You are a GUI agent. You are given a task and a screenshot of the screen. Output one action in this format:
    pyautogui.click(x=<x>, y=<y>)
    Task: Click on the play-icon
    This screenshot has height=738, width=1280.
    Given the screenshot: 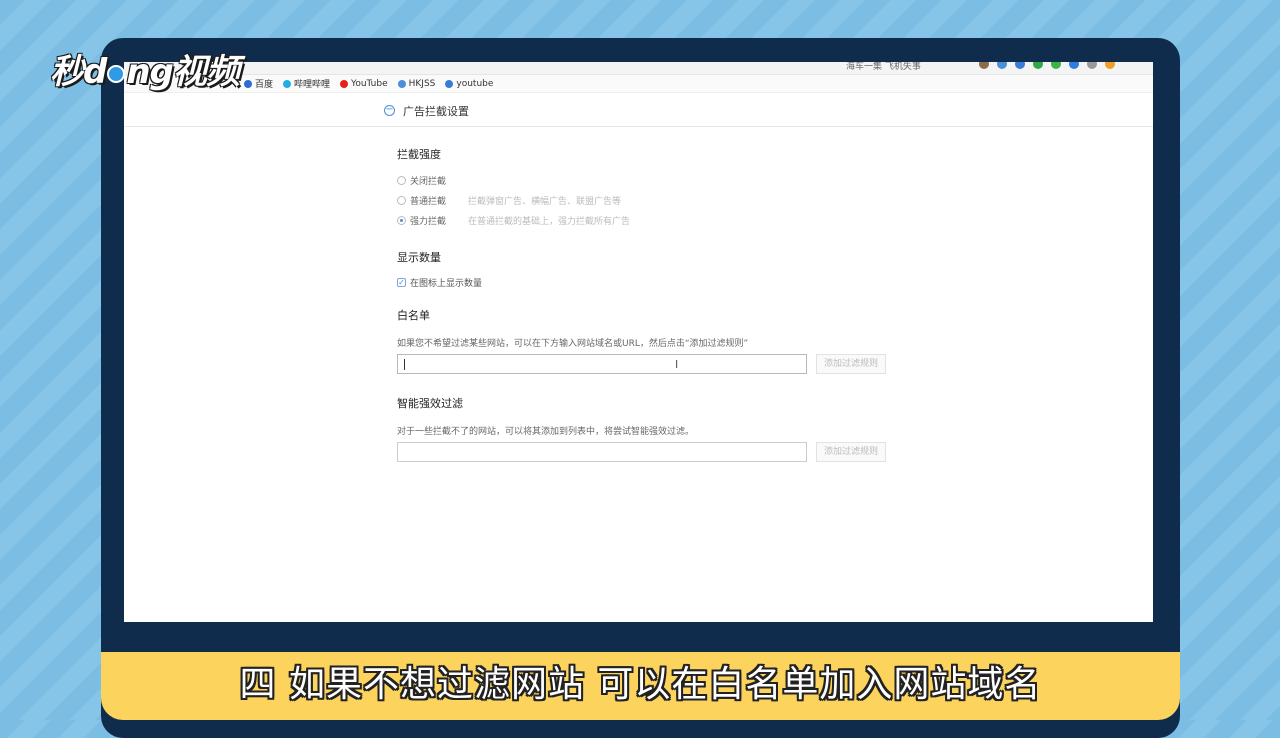 What is the action you would take?
    pyautogui.click(x=116, y=73)
    